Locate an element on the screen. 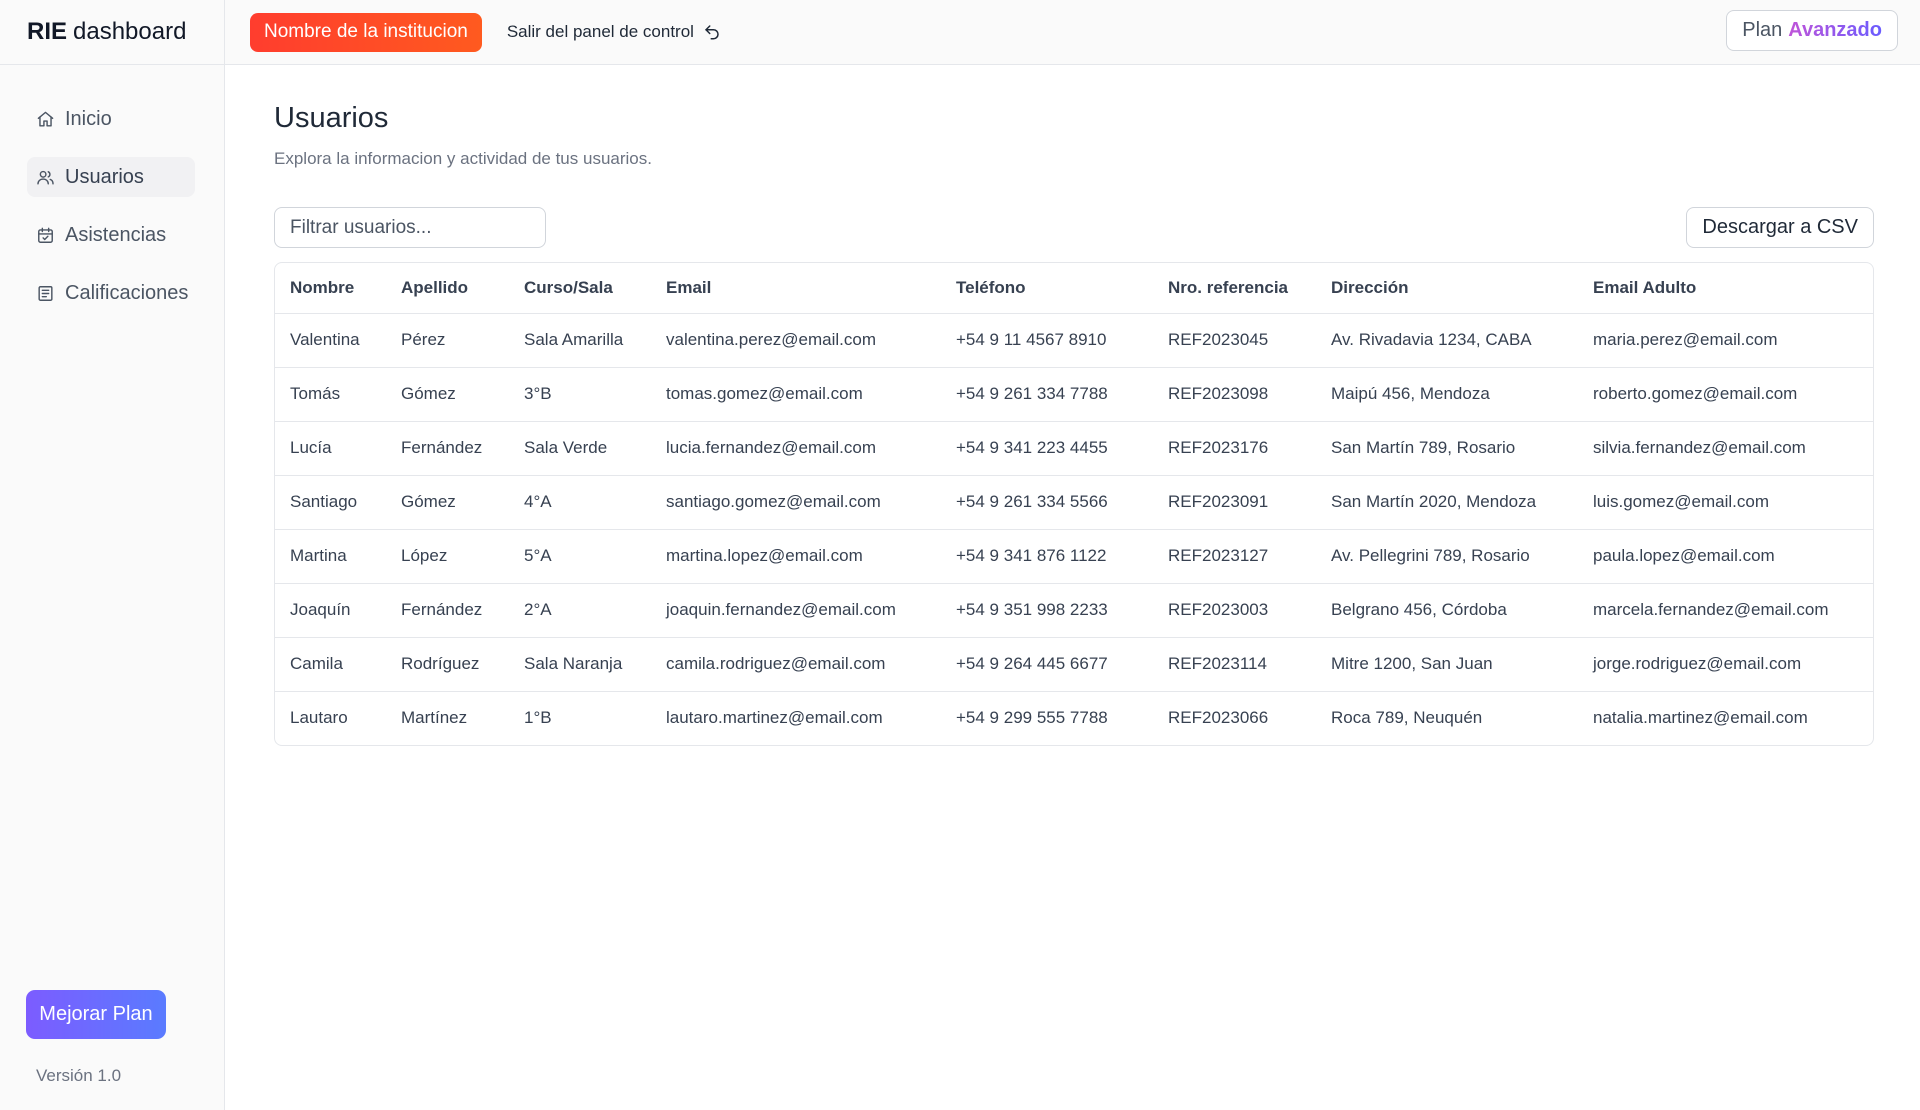 This screenshot has height=1110, width=1920. table-cell: paula.lopez@email.com is located at coordinates (1725, 556).